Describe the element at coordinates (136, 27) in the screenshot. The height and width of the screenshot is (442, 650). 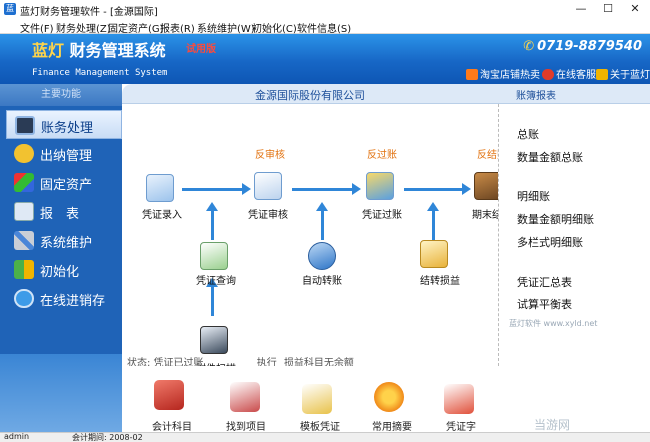
I see `menu-fixed-assets: 固定资产(G)` at that location.